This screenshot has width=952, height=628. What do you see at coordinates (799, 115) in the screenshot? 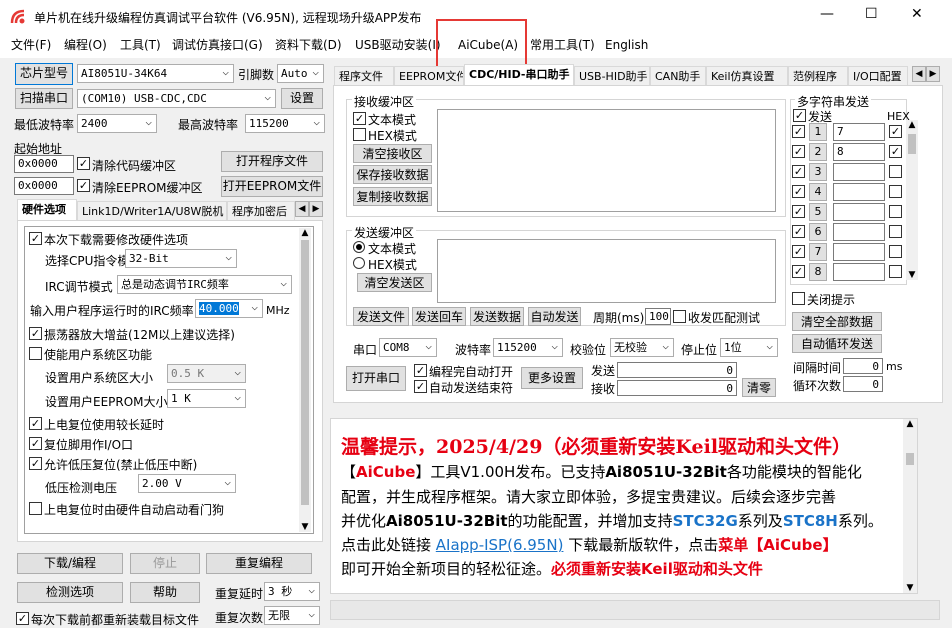
I see `multi-send-all-checkbox: ✓` at bounding box center [799, 115].